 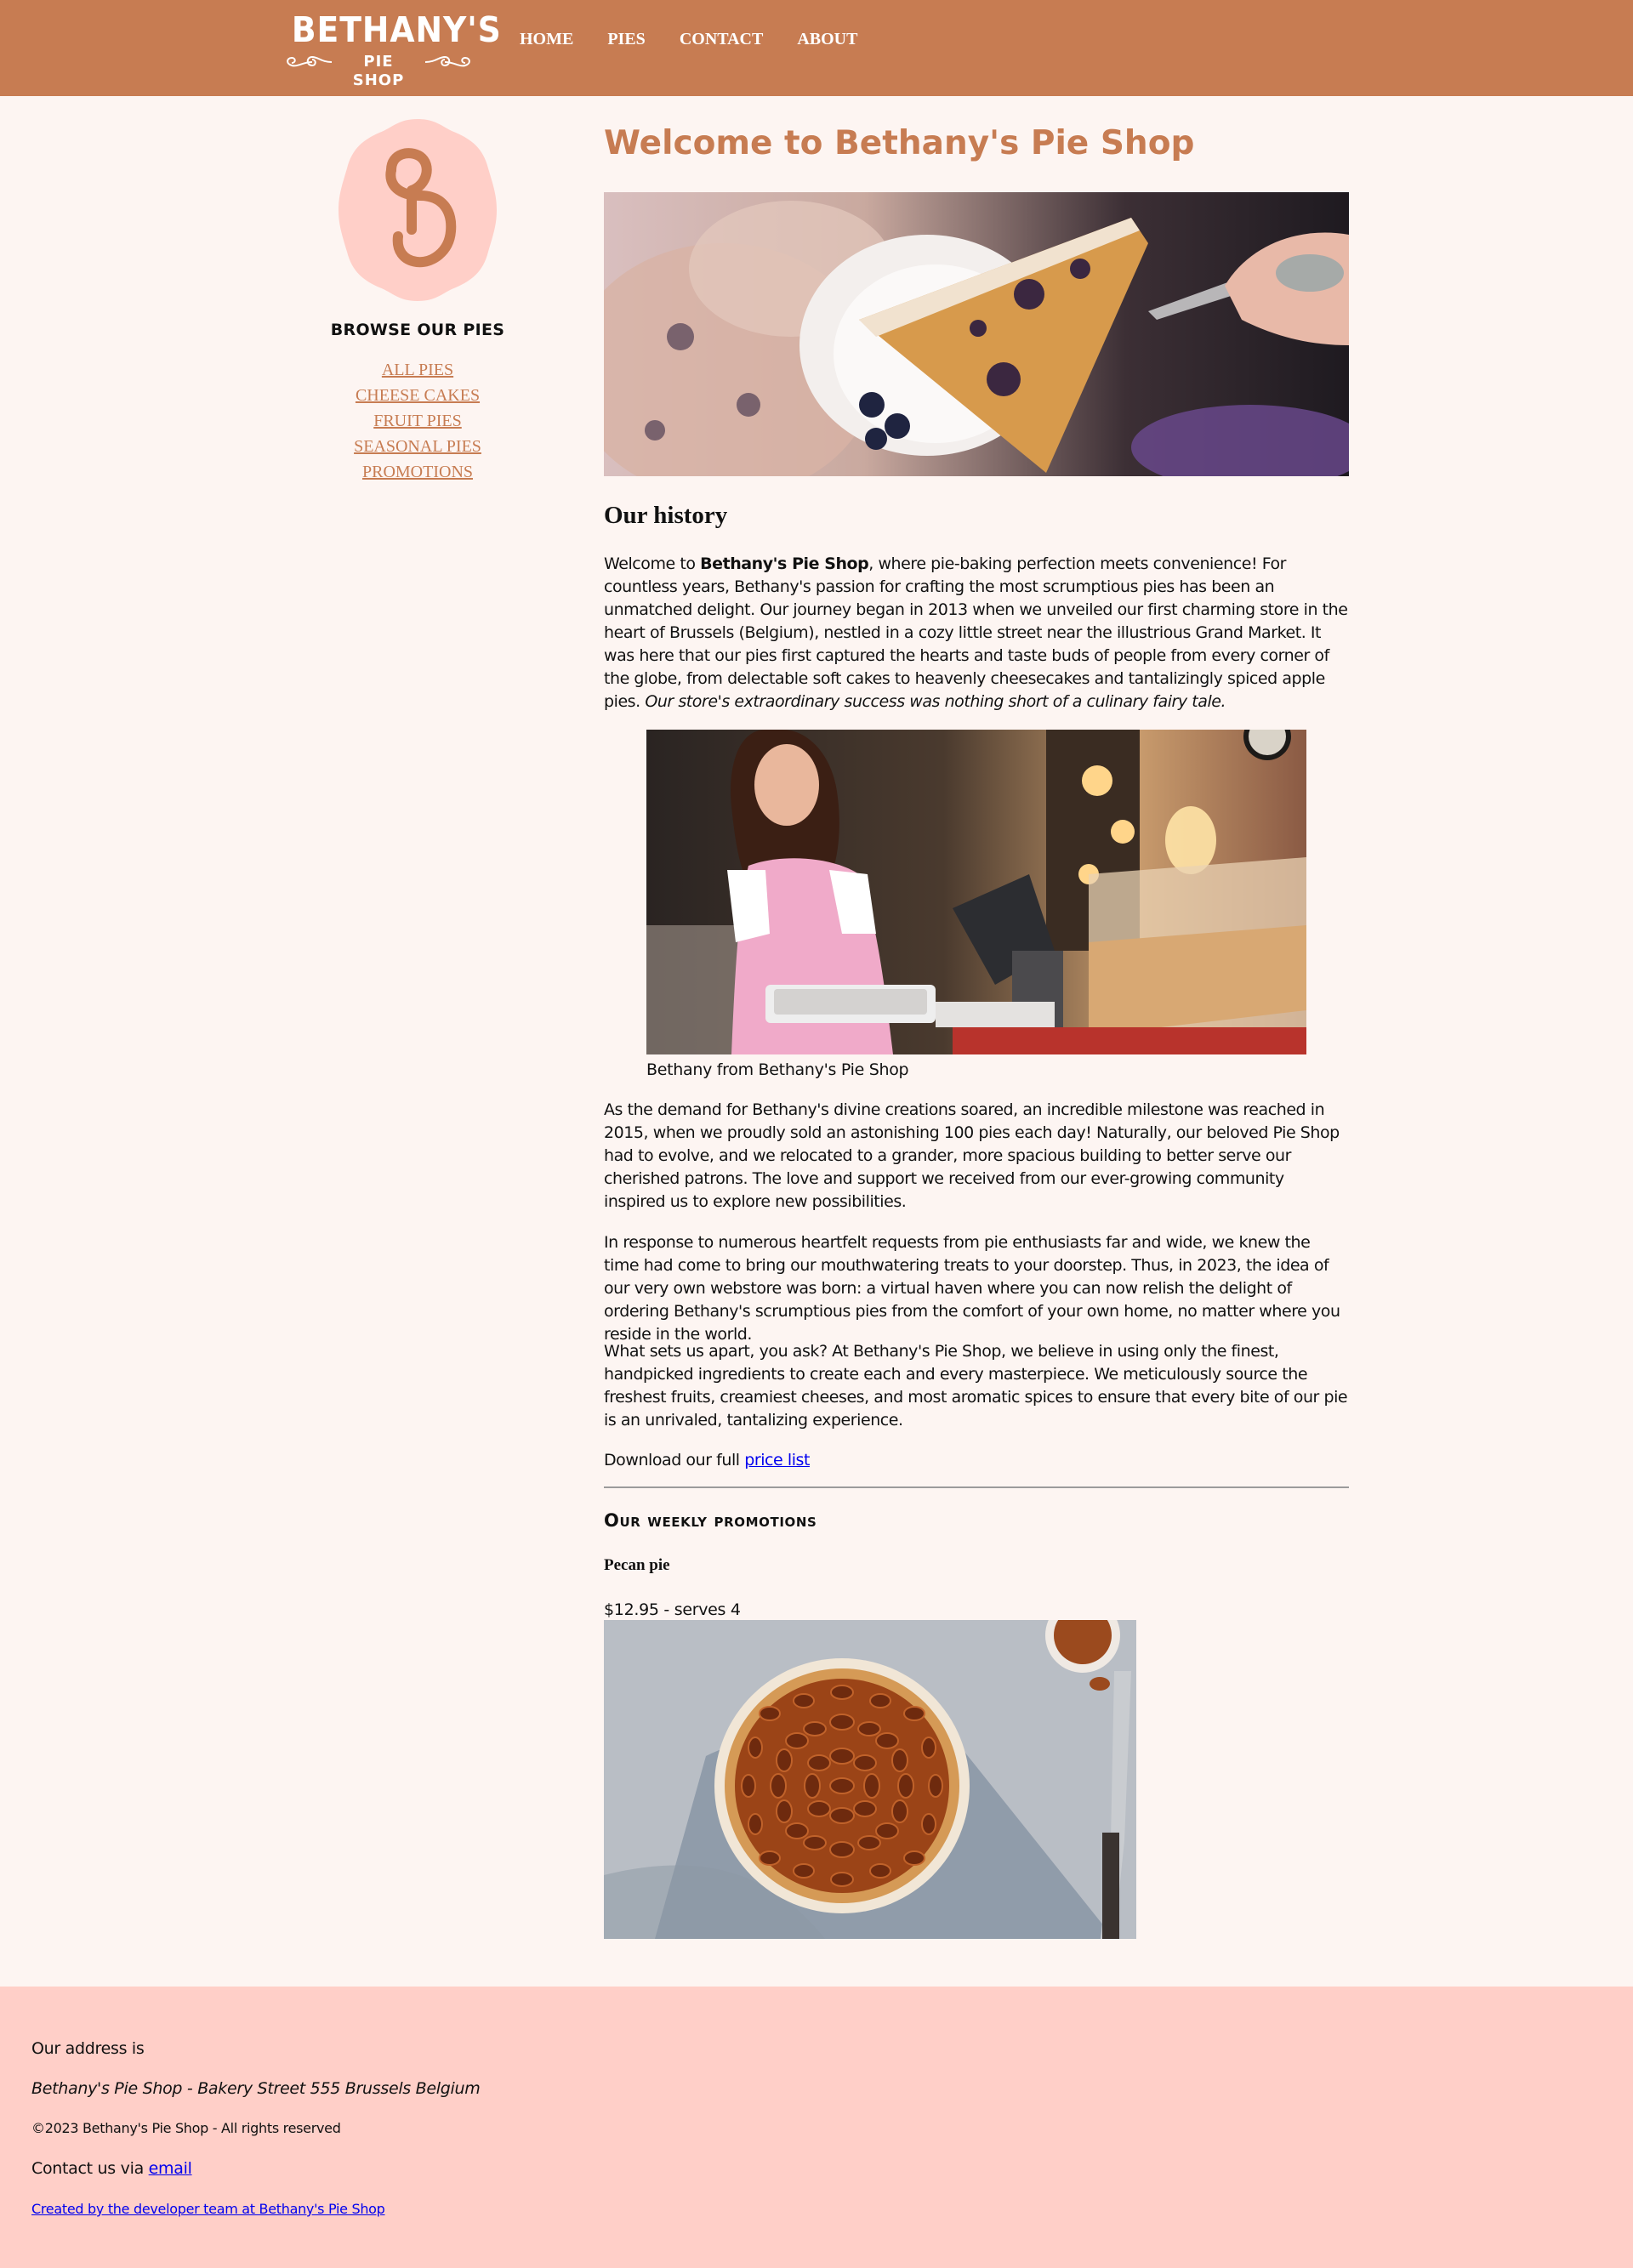 I want to click on email-link: email, so click(x=170, y=2168).